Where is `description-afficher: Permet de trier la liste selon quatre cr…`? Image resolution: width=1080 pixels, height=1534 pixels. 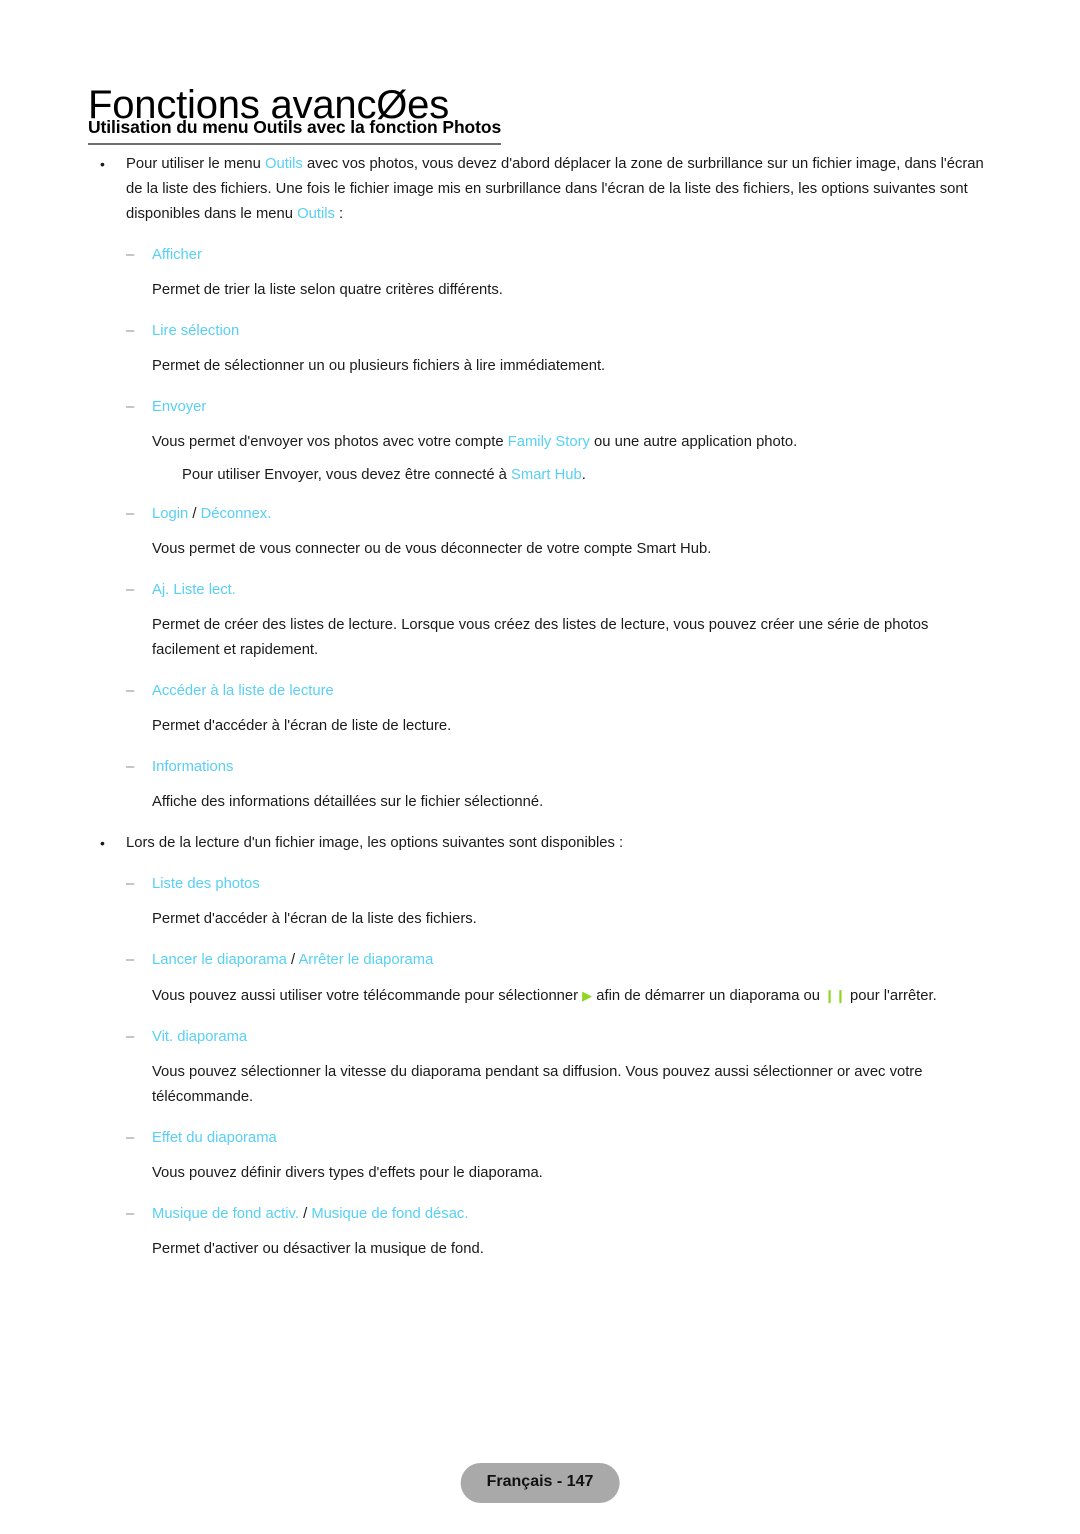 description-afficher: Permet de trier la liste selon quatre cr… is located at coordinates (327, 290).